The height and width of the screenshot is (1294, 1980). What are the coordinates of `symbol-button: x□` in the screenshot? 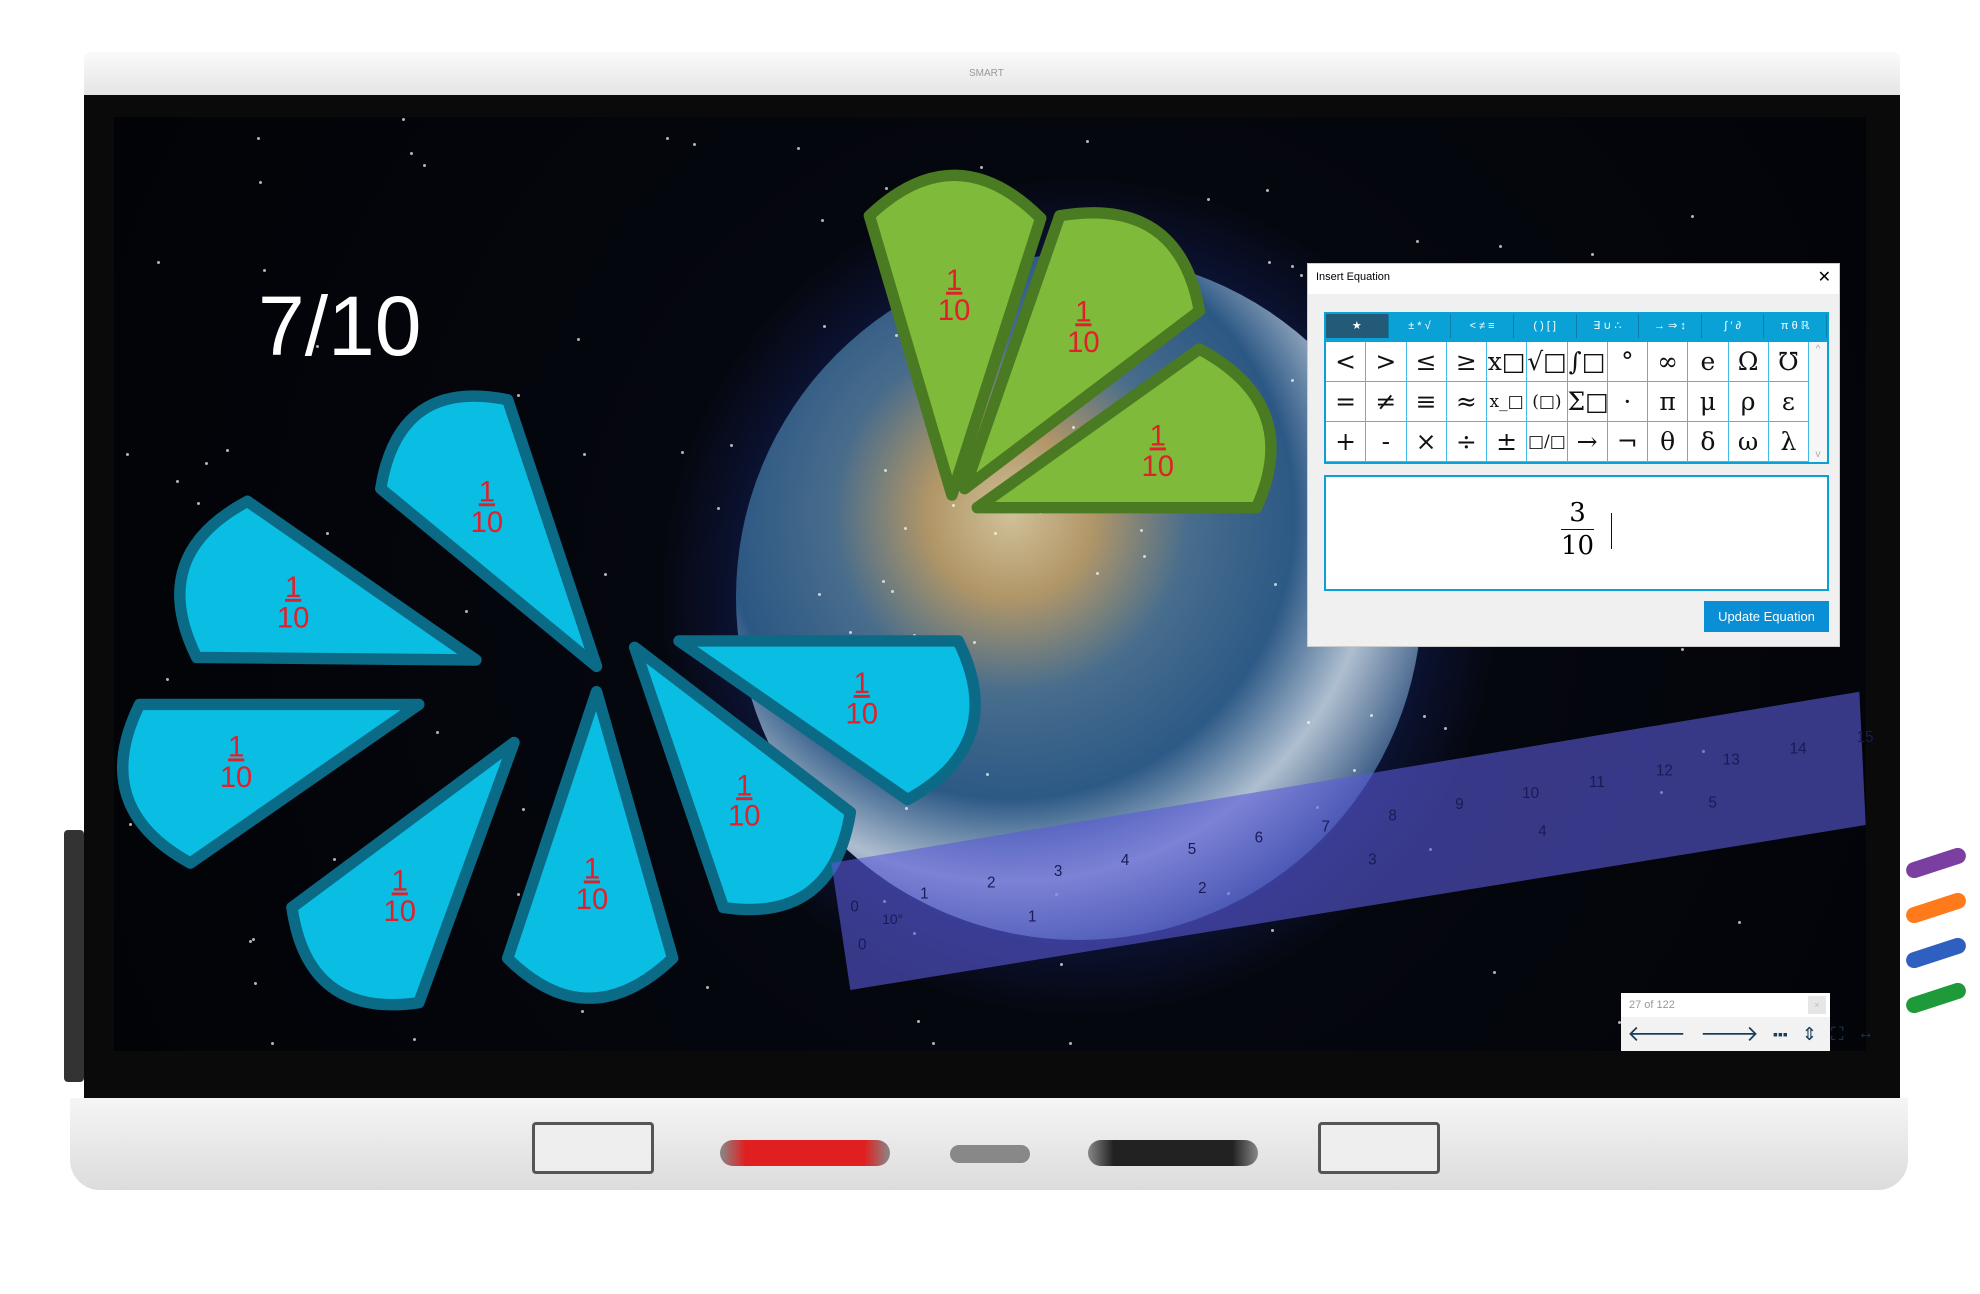 It's located at (1507, 362).